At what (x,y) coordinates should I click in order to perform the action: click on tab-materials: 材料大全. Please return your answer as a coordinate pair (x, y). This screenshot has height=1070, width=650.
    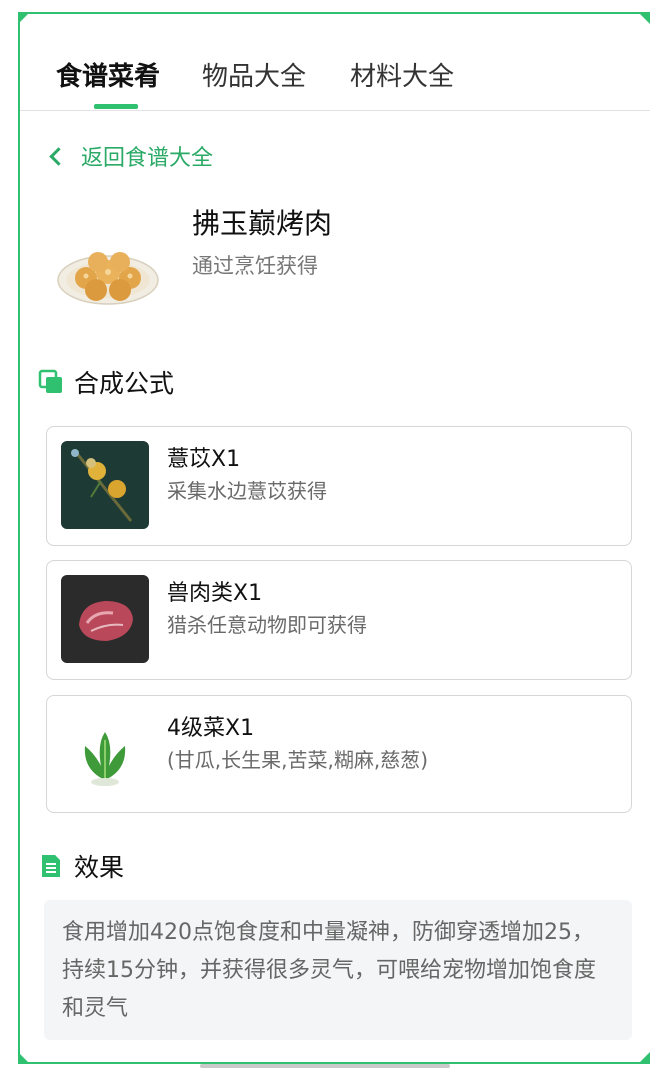
    Looking at the image, I should click on (402, 74).